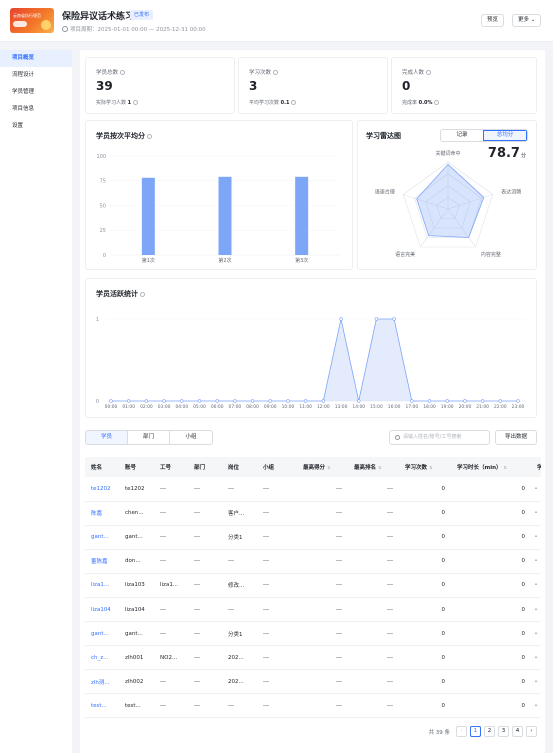 This screenshot has width=553, height=753. I want to click on col-top-score: 最高得分 ⇅, so click(322, 467).